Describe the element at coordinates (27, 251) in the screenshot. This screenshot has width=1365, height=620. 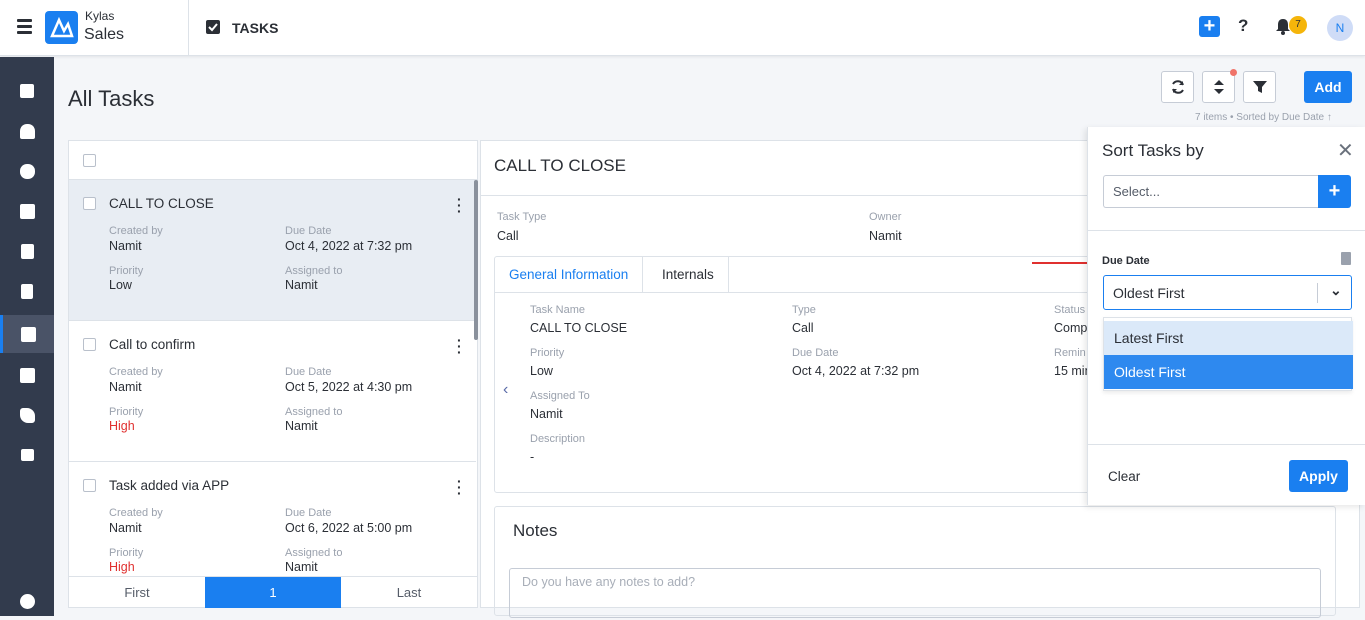
I see `companies-icon` at that location.